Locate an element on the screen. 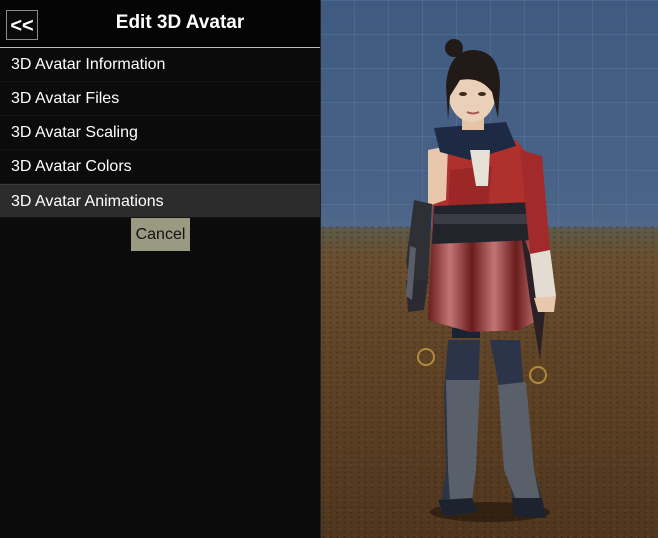  menu-item-files: 3D Avatar Files is located at coordinates (160, 99).